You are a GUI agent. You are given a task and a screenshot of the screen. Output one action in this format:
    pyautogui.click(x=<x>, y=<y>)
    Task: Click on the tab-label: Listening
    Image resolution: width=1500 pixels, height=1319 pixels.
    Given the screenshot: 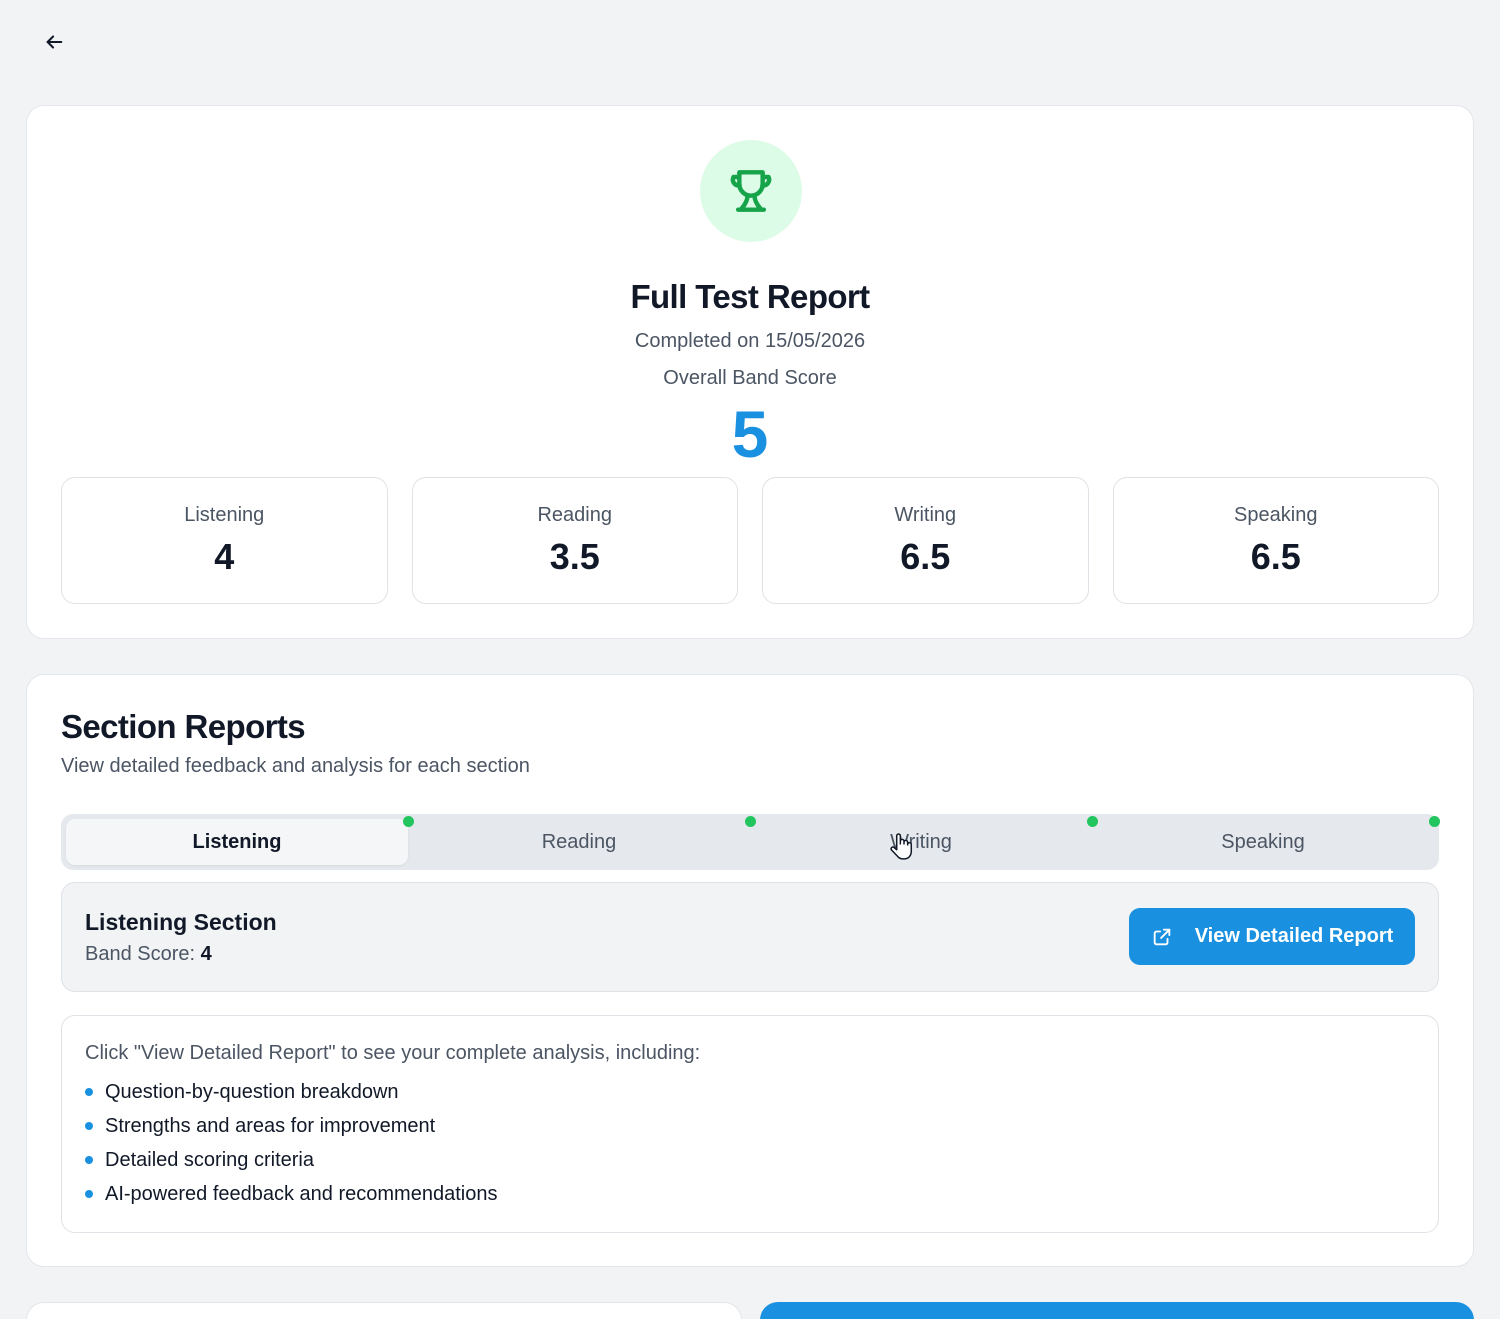 What is the action you would take?
    pyautogui.click(x=237, y=841)
    